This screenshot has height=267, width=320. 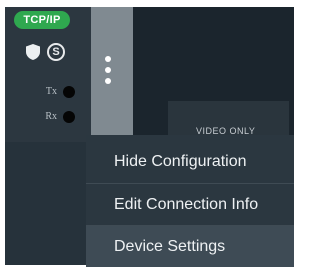 I want to click on secure-s-icon: S, so click(x=56, y=52).